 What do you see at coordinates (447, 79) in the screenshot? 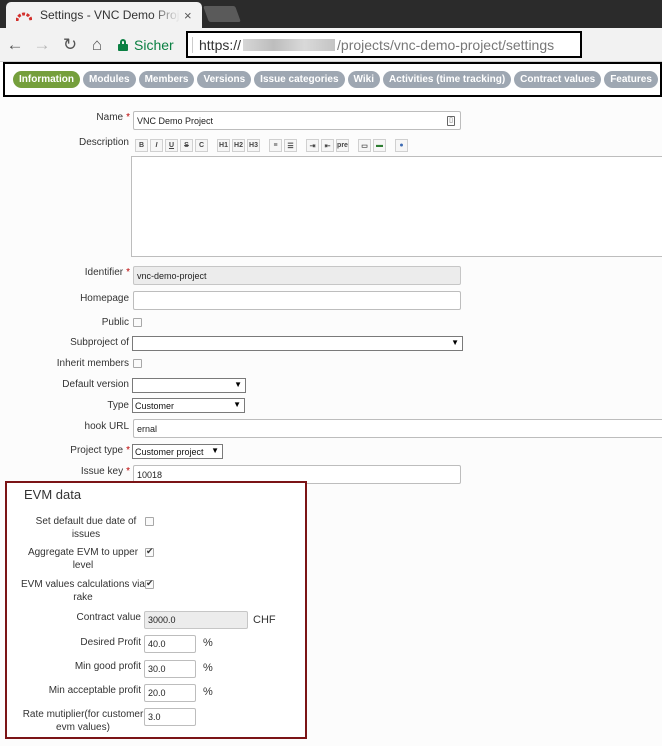
I see `tab-activities: Activities (time tracking)` at bounding box center [447, 79].